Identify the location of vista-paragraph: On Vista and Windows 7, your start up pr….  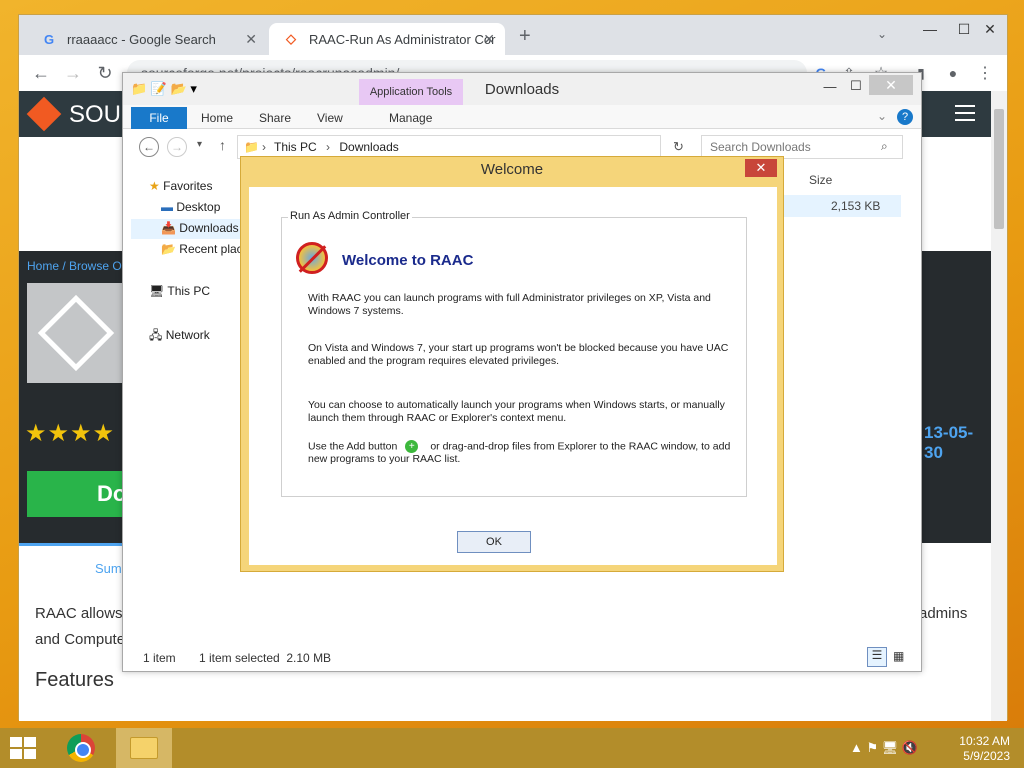
(518, 354).